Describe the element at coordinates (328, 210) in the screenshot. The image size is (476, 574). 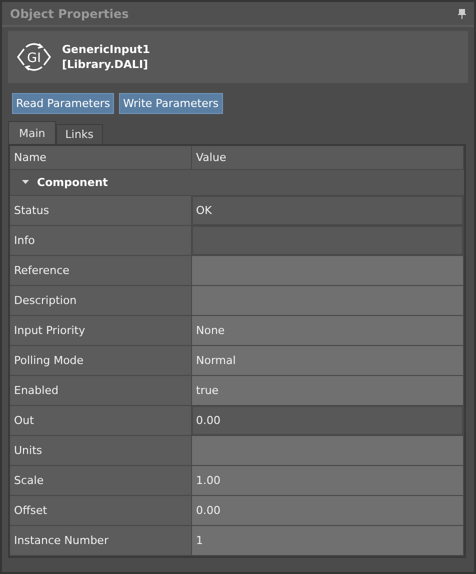
I see `property-value: OK` at that location.